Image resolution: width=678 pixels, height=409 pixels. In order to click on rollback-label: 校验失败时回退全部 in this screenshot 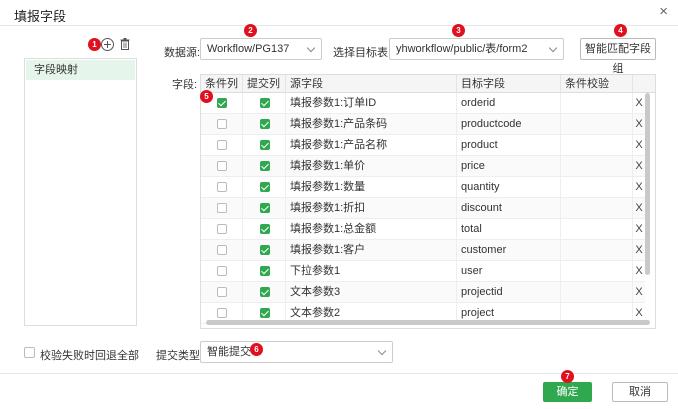, I will do `click(89, 356)`.